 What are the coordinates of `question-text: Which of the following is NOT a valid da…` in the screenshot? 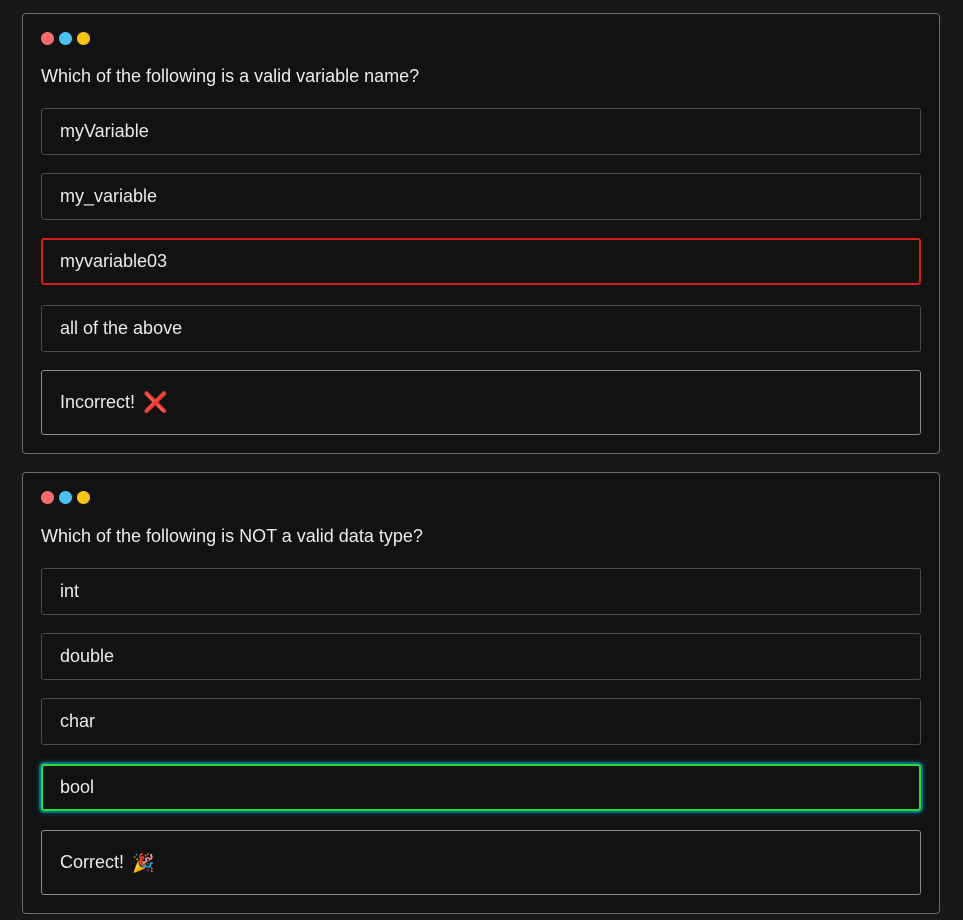 It's located at (232, 536).